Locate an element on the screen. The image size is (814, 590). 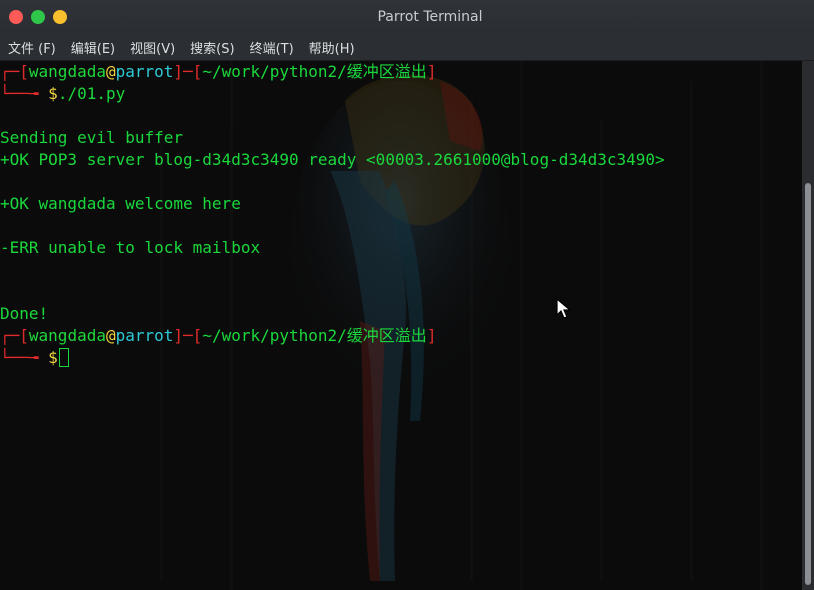
command-text: ./01.py is located at coordinates (91, 93).